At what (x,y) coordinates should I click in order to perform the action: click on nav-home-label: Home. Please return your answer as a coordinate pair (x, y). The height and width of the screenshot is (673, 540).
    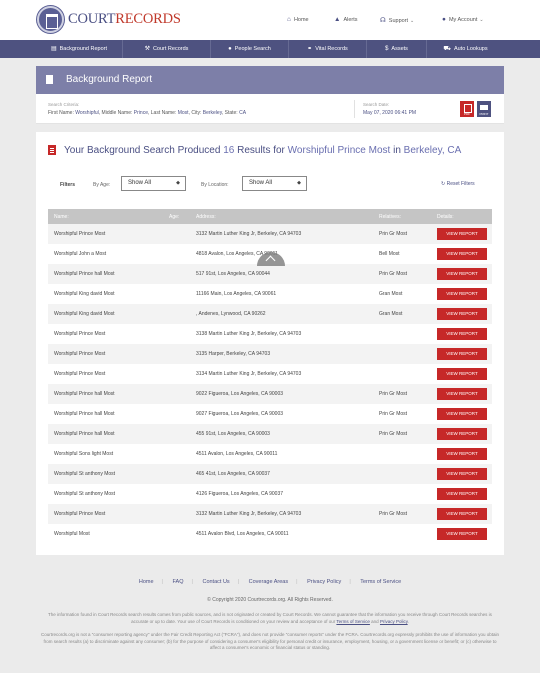
    Looking at the image, I should click on (301, 20).